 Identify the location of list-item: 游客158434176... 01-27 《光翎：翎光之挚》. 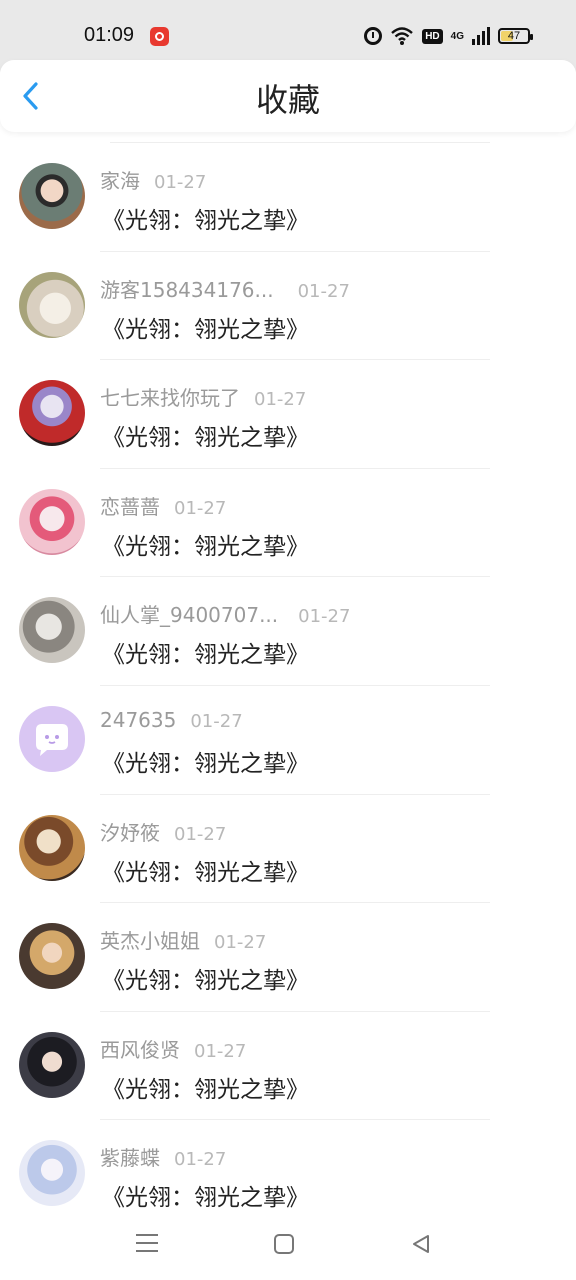
(288, 306).